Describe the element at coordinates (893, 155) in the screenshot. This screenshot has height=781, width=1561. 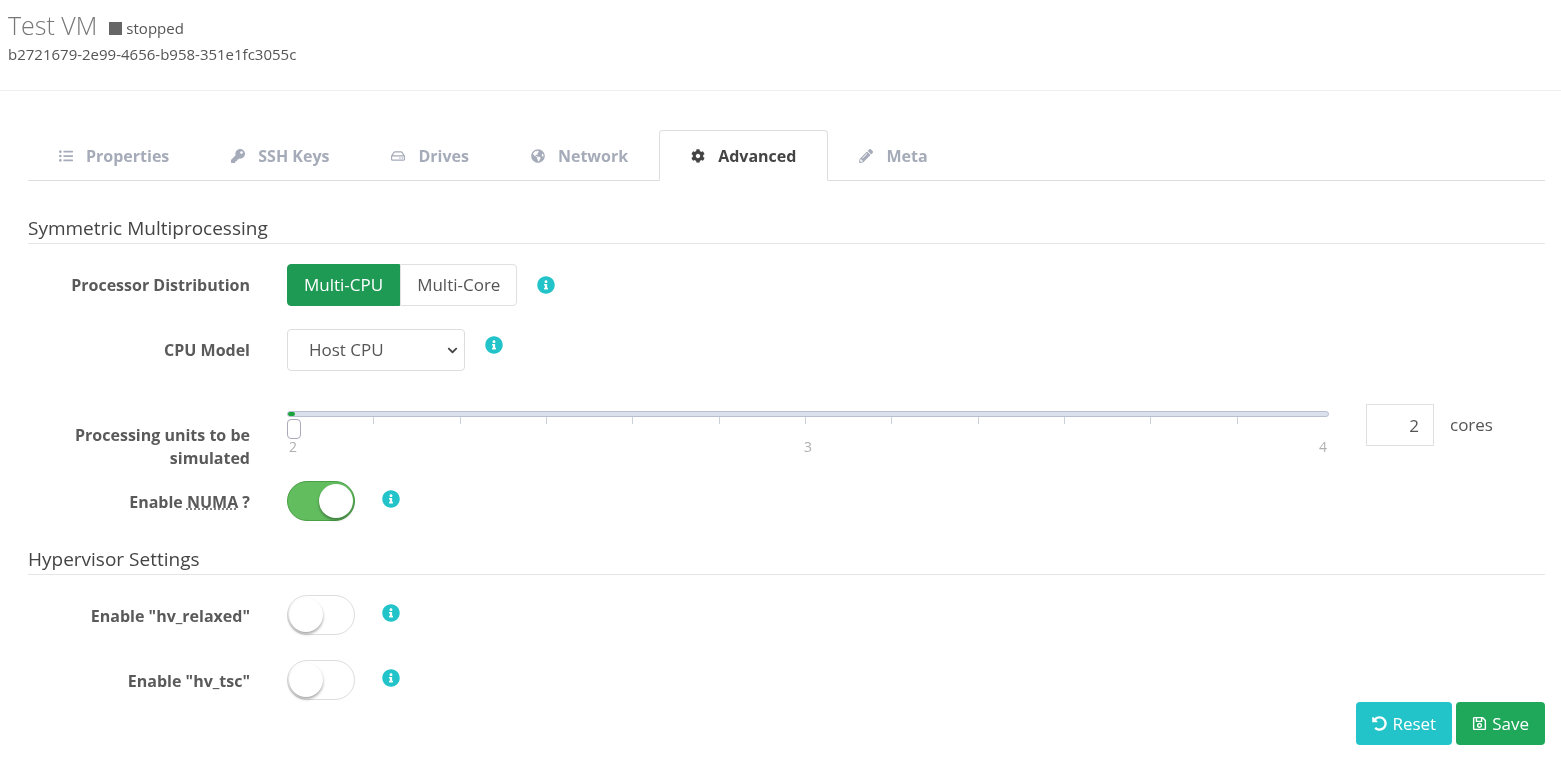
I see `tab: Meta` at that location.